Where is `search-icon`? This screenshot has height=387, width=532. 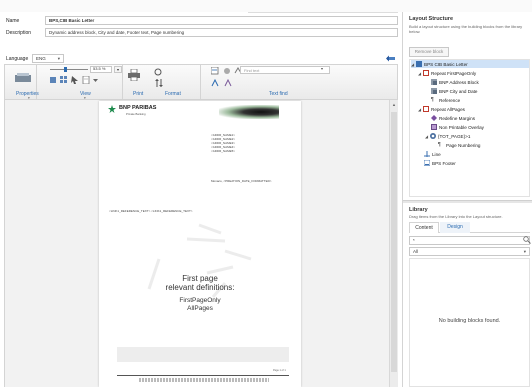
search-icon is located at coordinates (527, 241).